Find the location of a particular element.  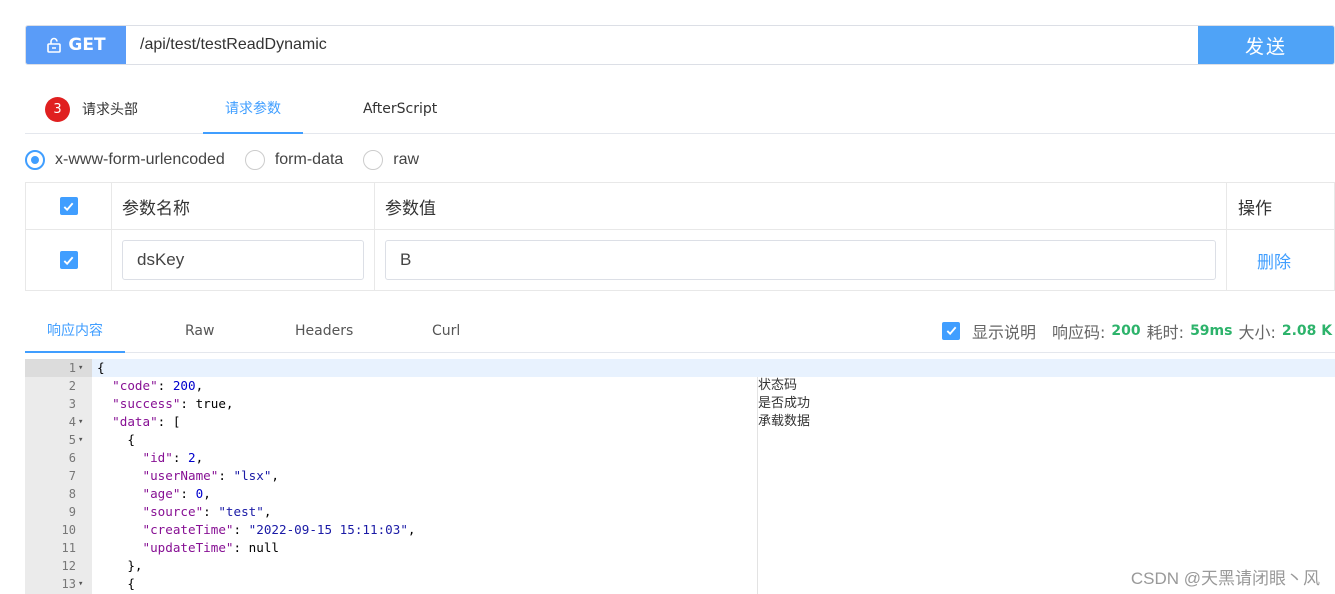

tab-response-raw: Raw is located at coordinates (199, 330).